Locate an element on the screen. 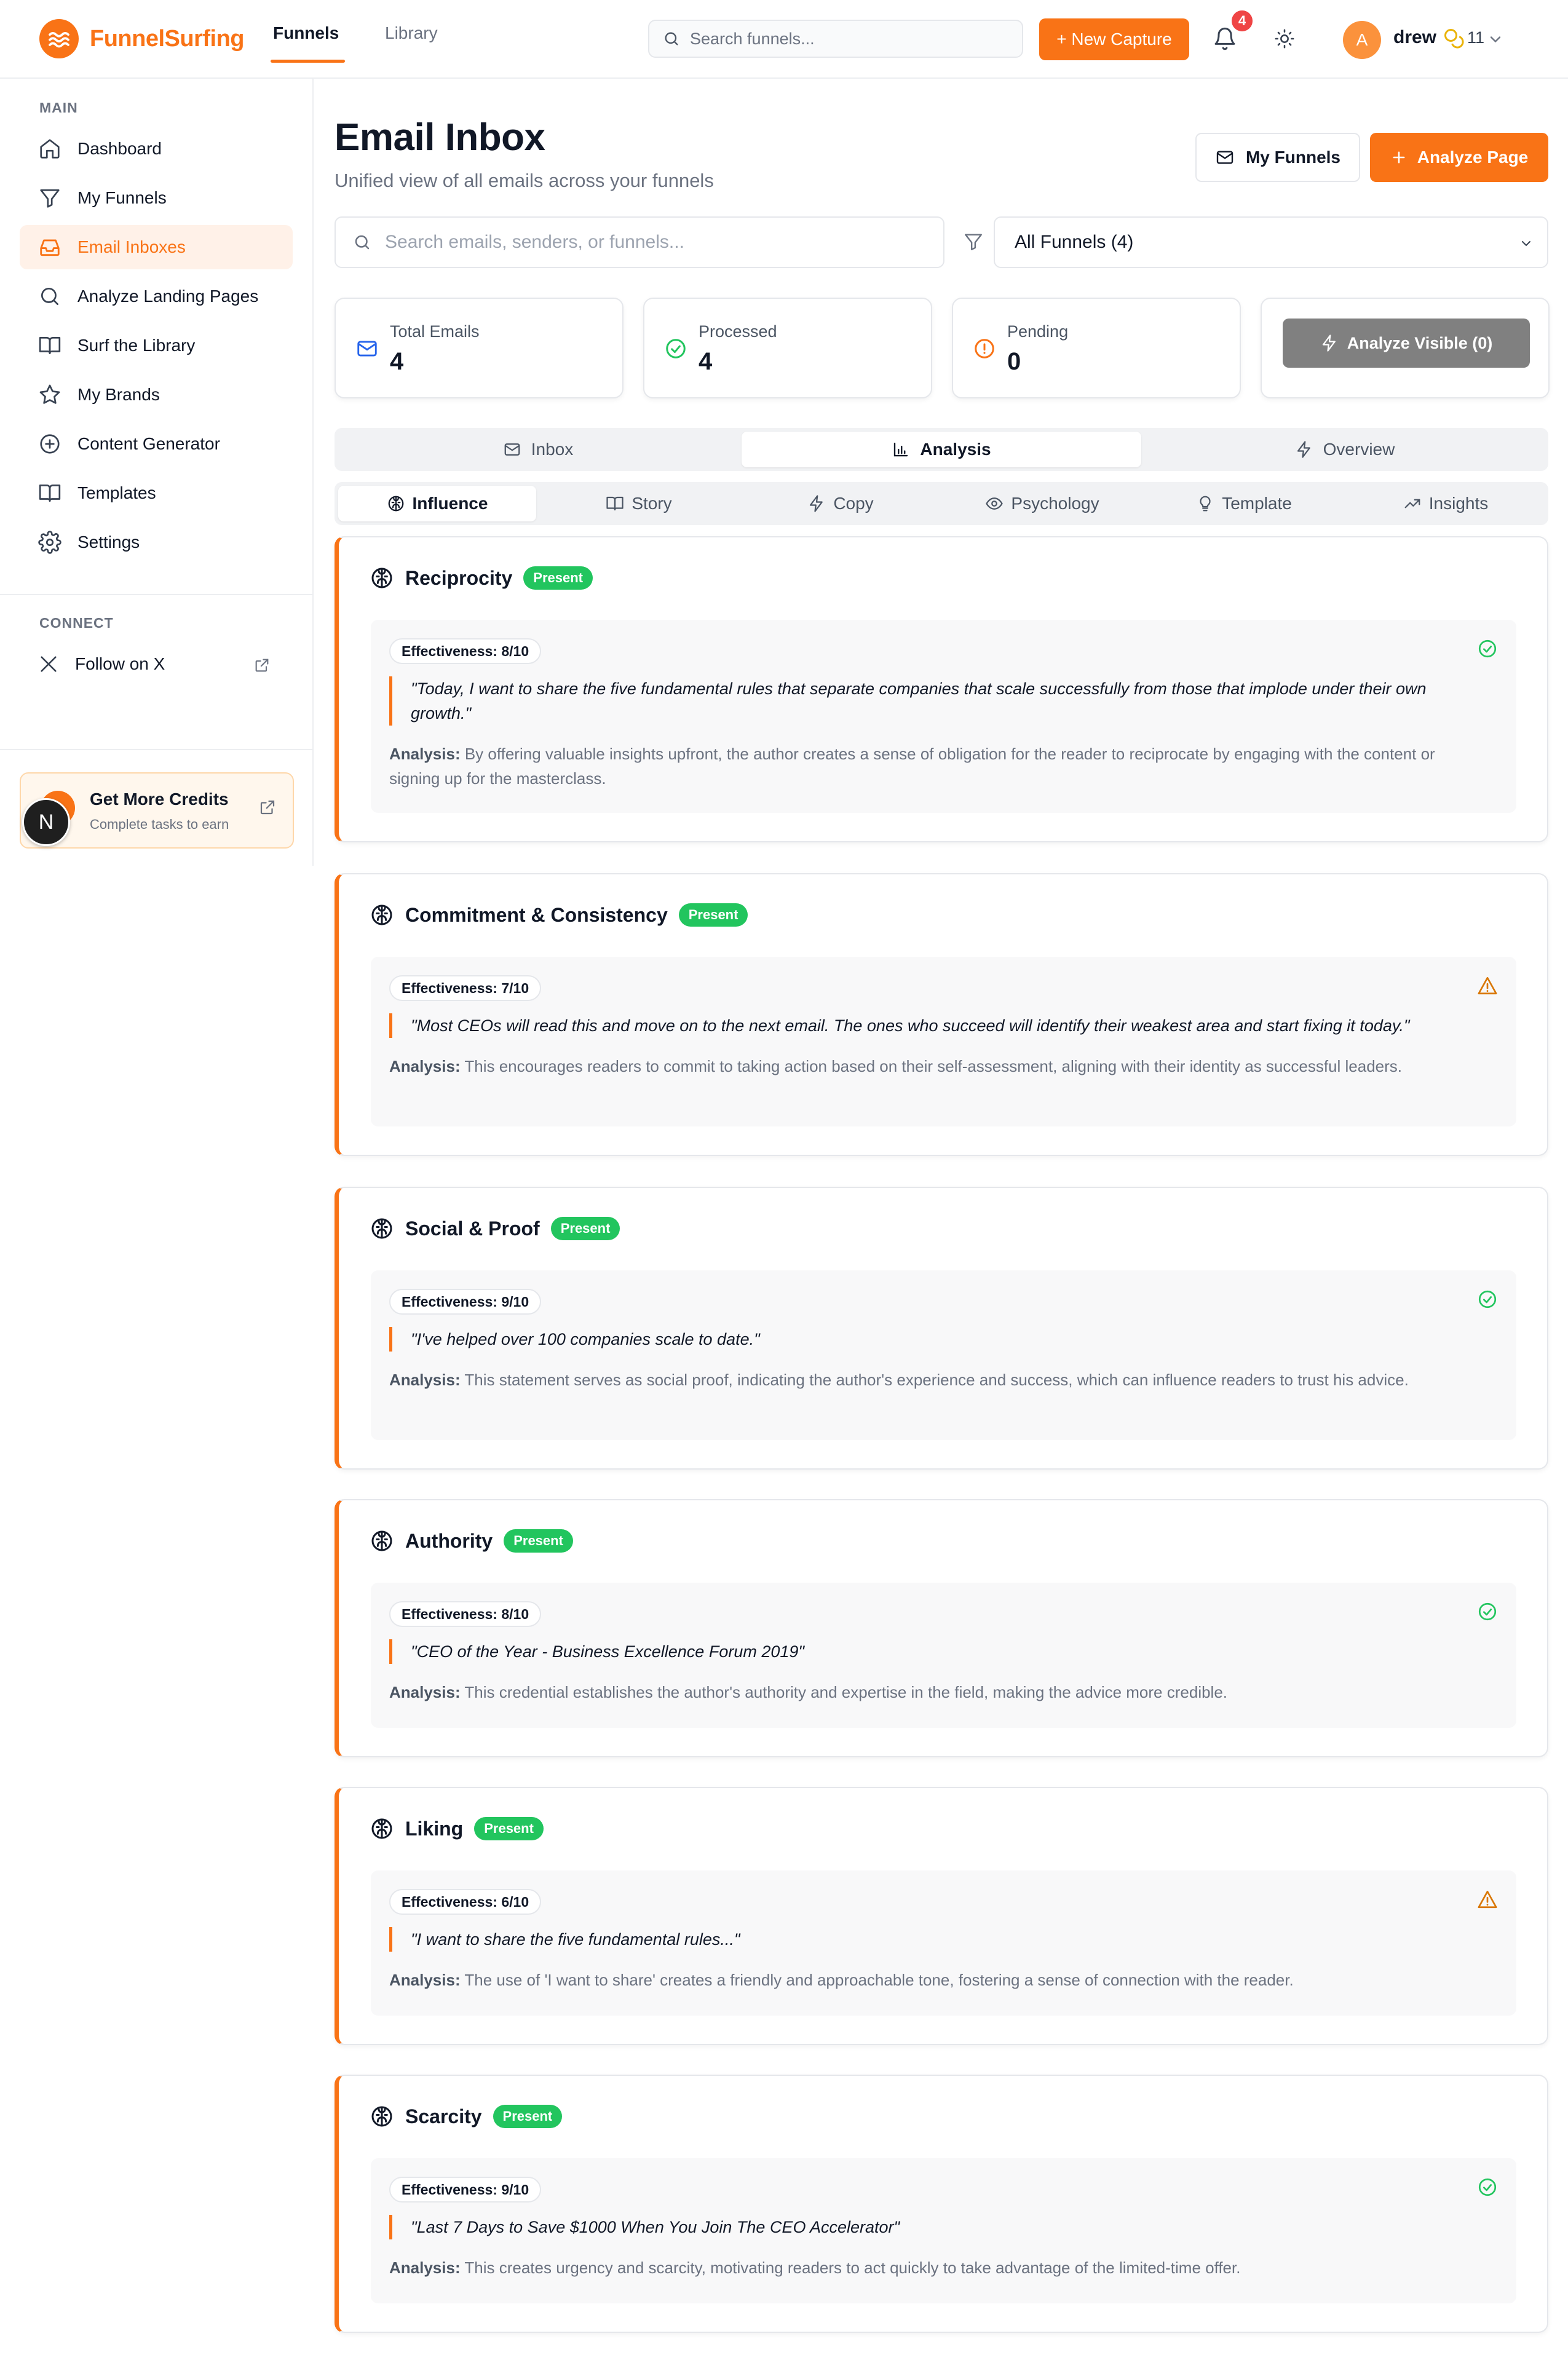  principle-name: Commitment & Consistency is located at coordinates (536, 914).